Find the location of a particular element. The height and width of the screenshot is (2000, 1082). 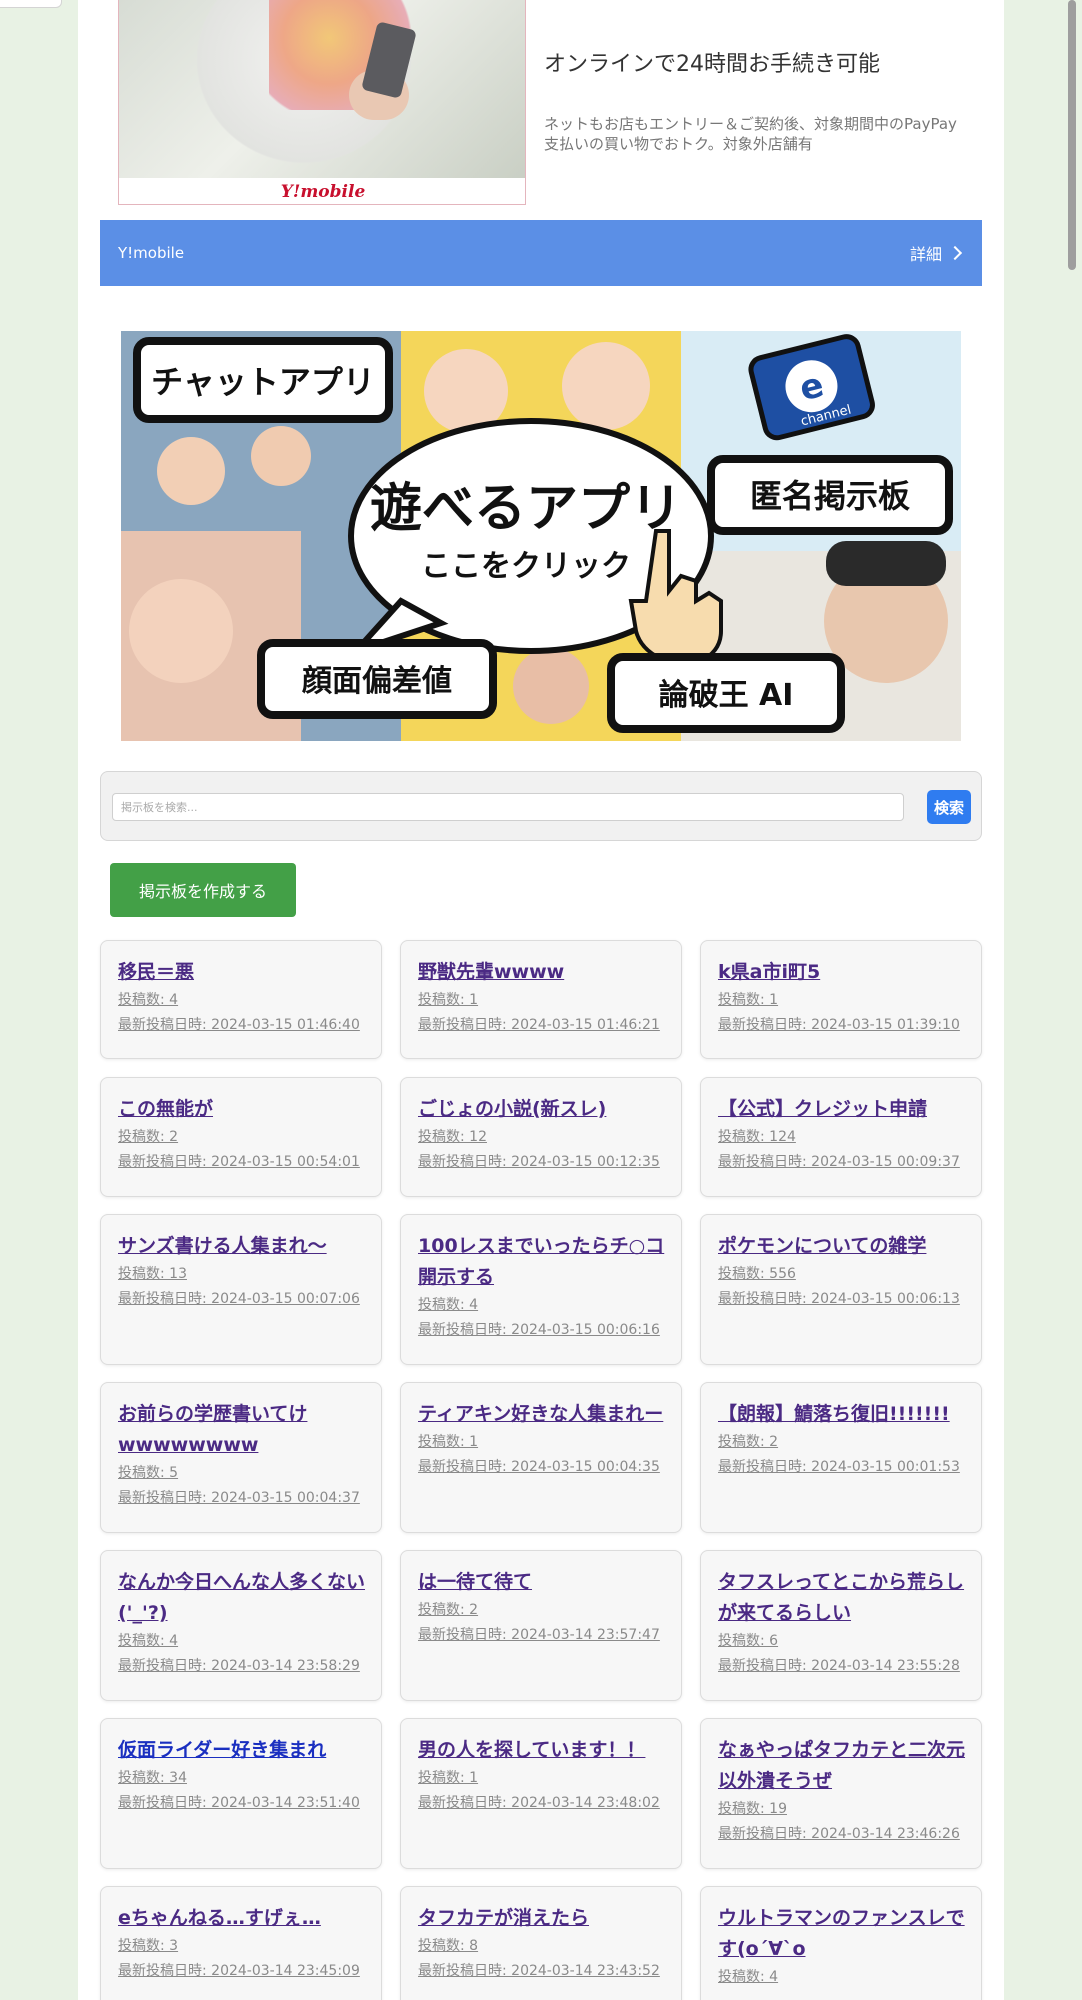

create-board-button: 掲示板を作成する is located at coordinates (203, 890).